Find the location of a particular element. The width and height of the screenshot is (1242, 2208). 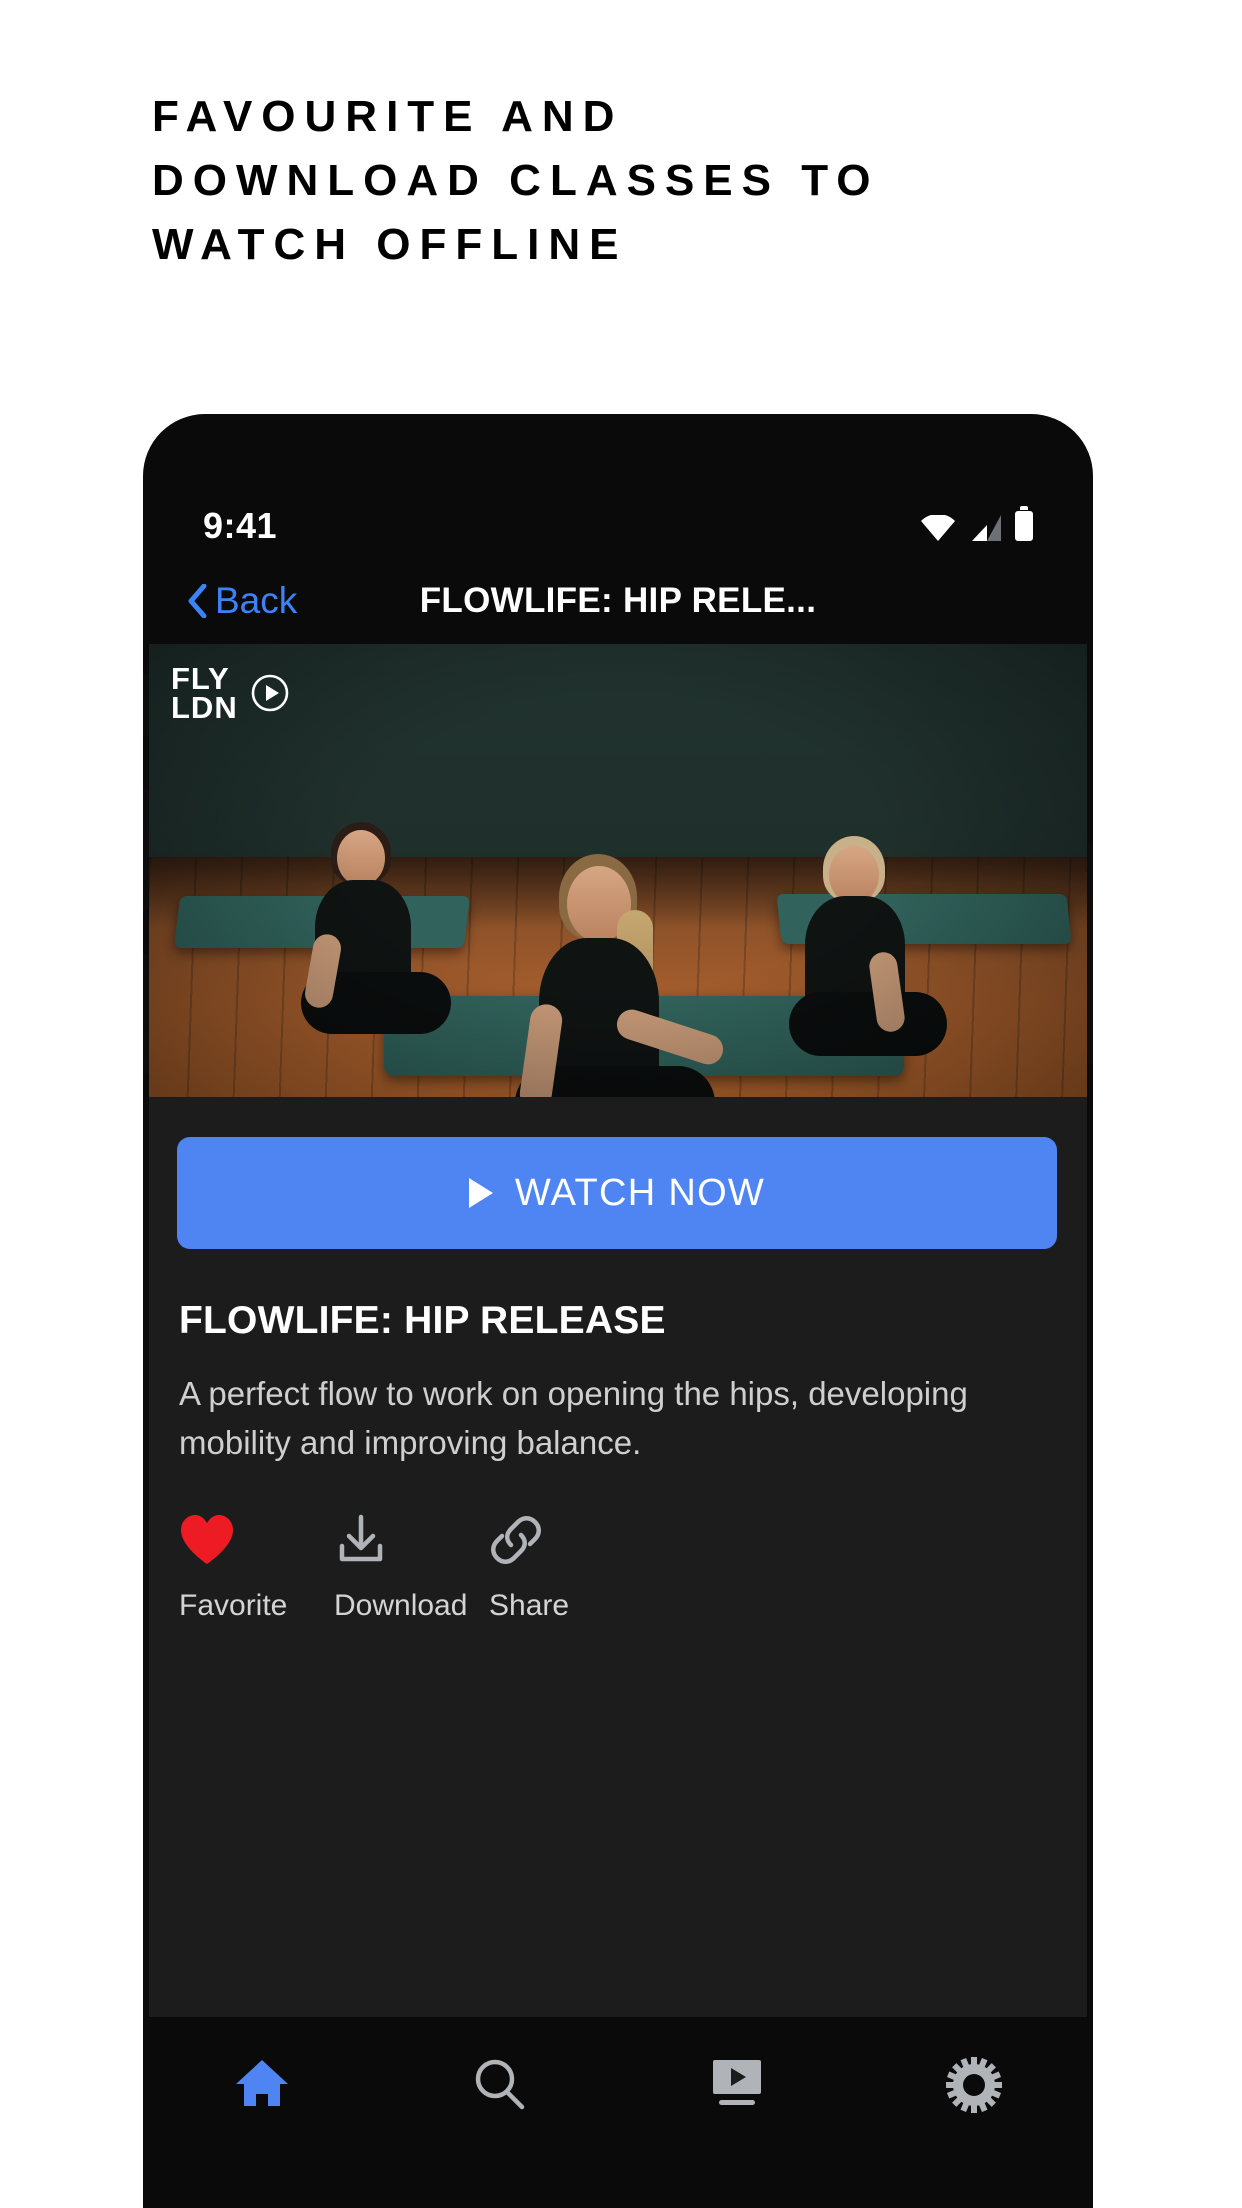

back-button-label: Back is located at coordinates (256, 600).